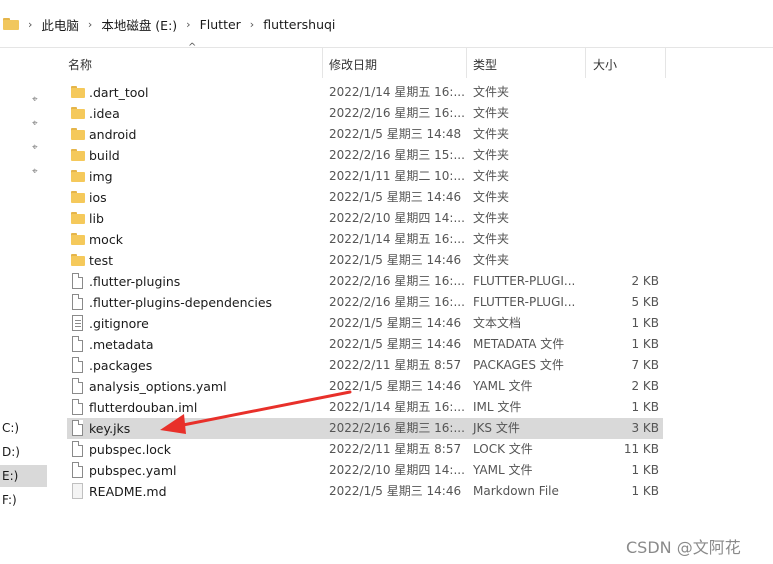 This screenshot has width=773, height=564. What do you see at coordinates (503, 449) in the screenshot?
I see `file-type: LOCK 文件` at bounding box center [503, 449].